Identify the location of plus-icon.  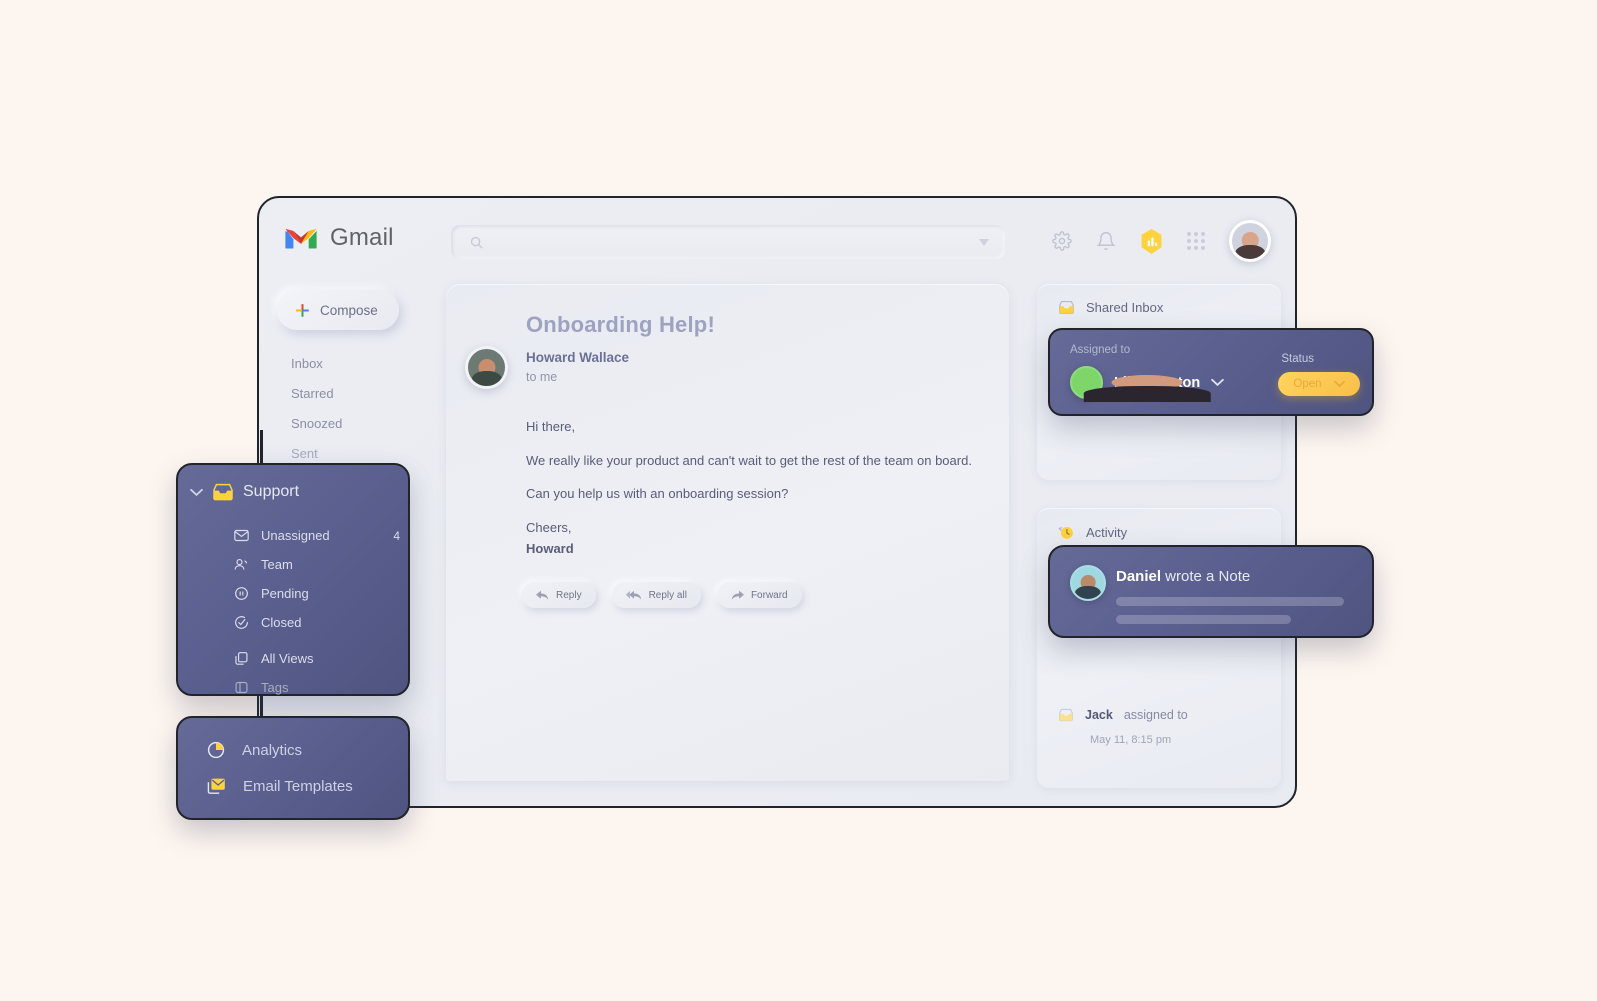
(302, 310).